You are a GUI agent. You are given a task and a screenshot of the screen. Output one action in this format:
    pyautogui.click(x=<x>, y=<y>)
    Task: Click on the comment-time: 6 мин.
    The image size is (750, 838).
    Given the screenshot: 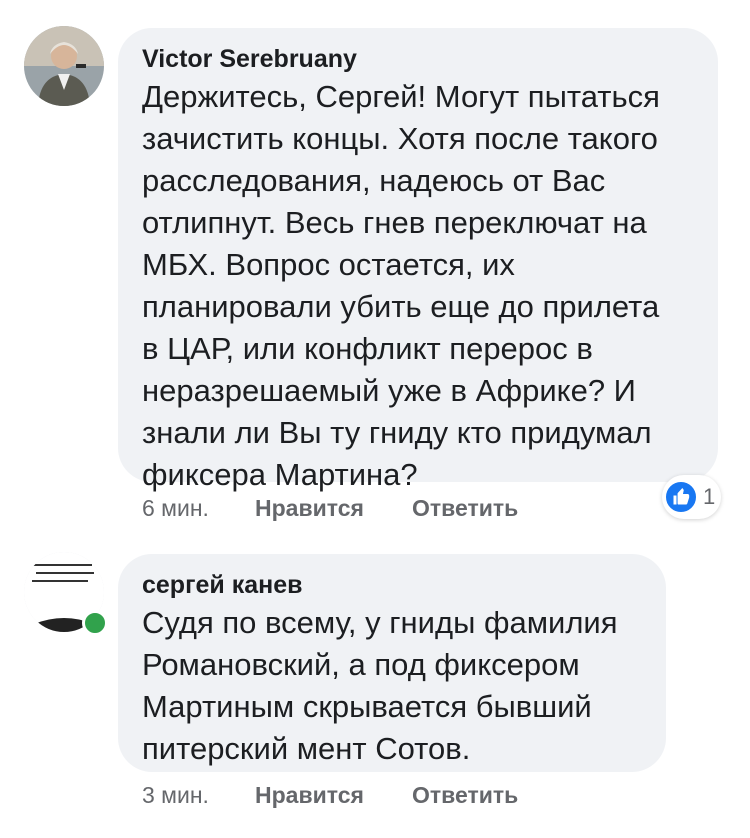 What is the action you would take?
    pyautogui.click(x=198, y=508)
    